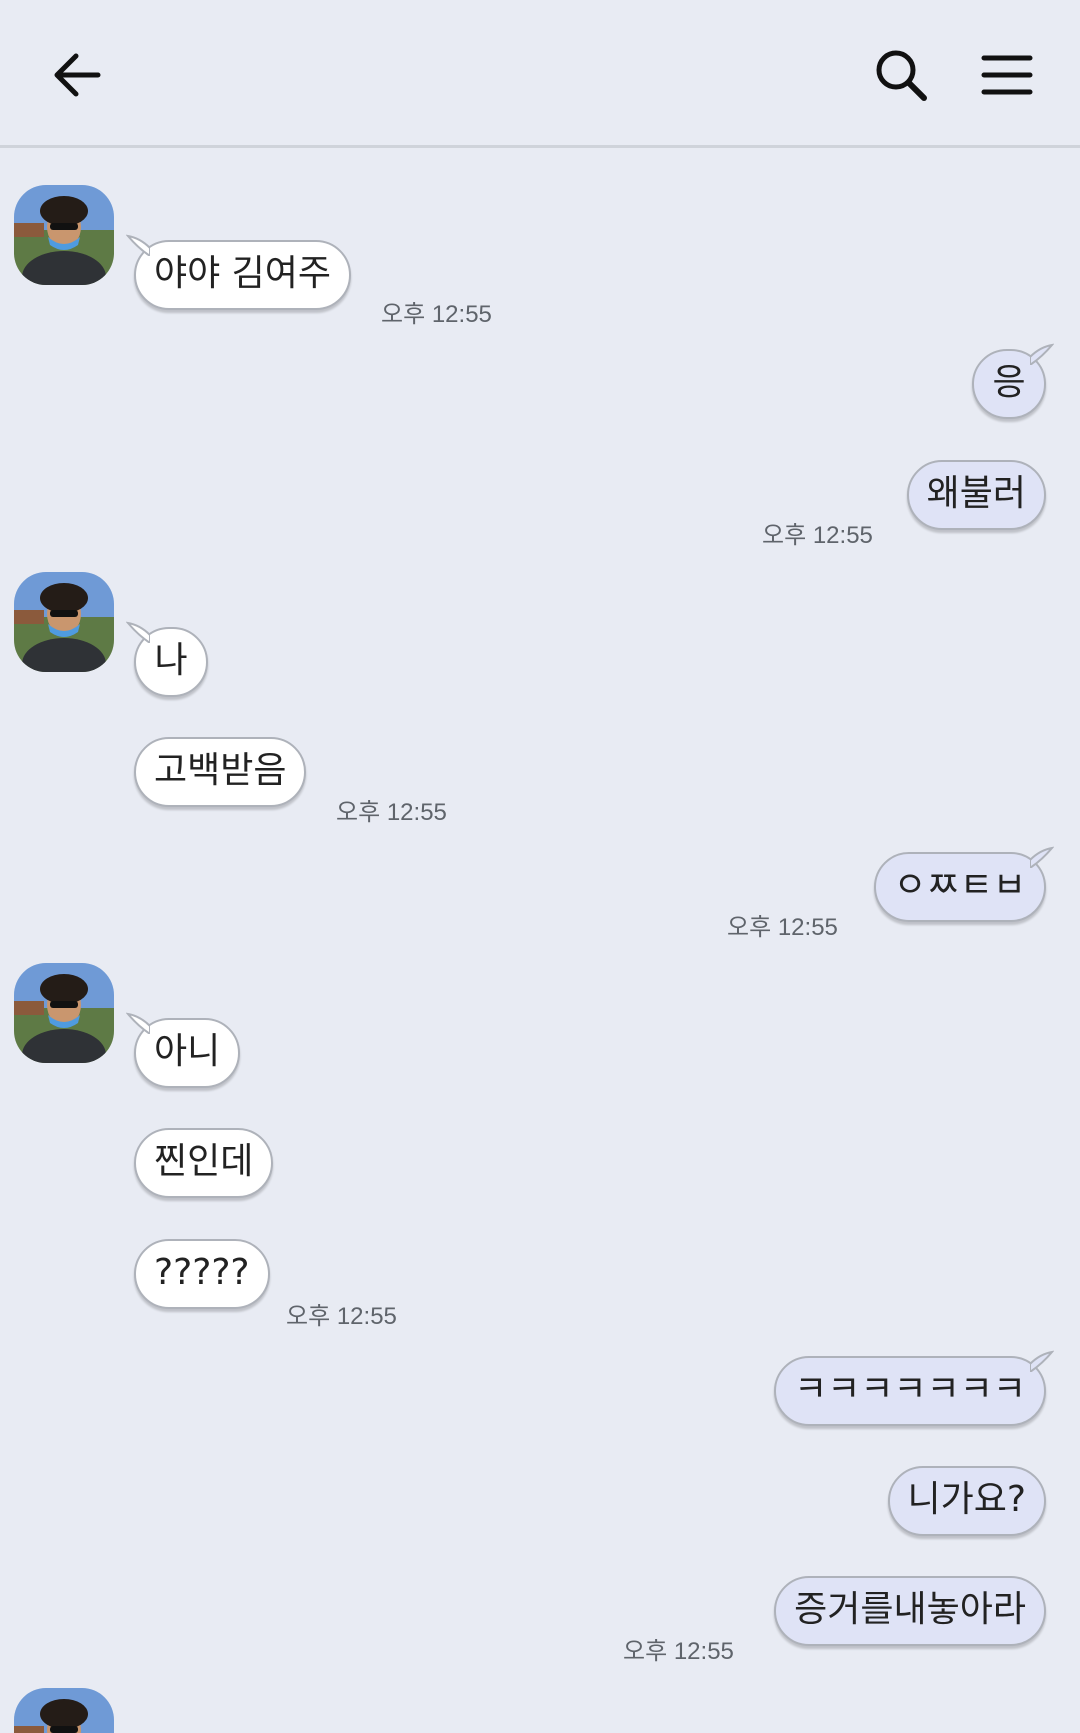  I want to click on back-button, so click(77, 75).